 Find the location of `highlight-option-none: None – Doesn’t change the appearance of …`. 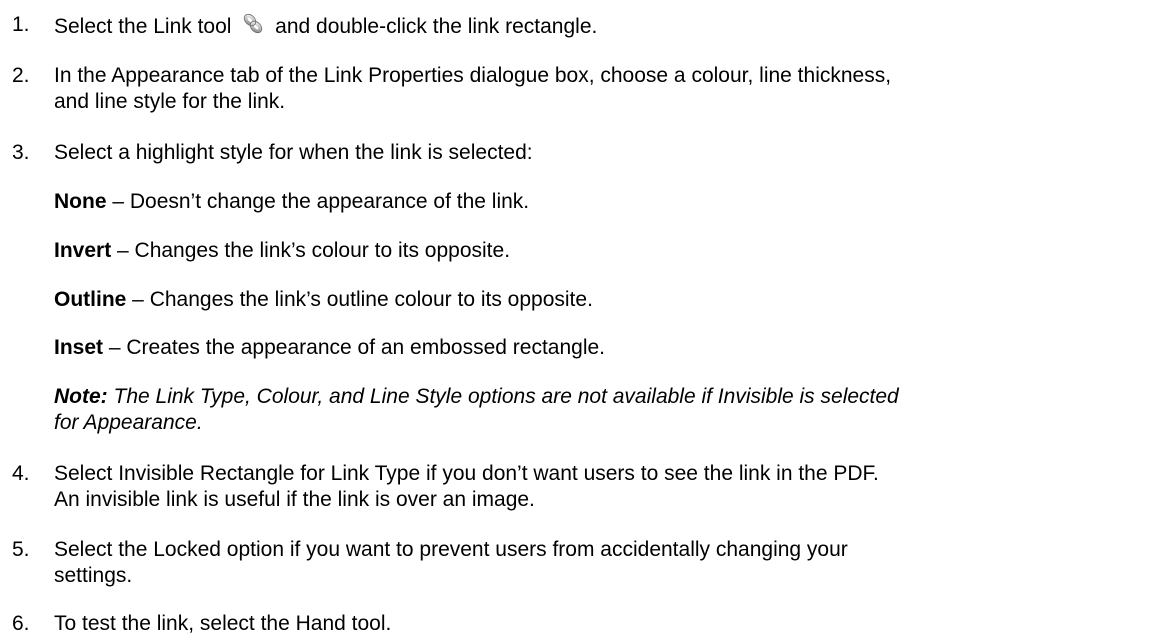

highlight-option-none: None – Doesn’t change the appearance of … is located at coordinates (613, 202).